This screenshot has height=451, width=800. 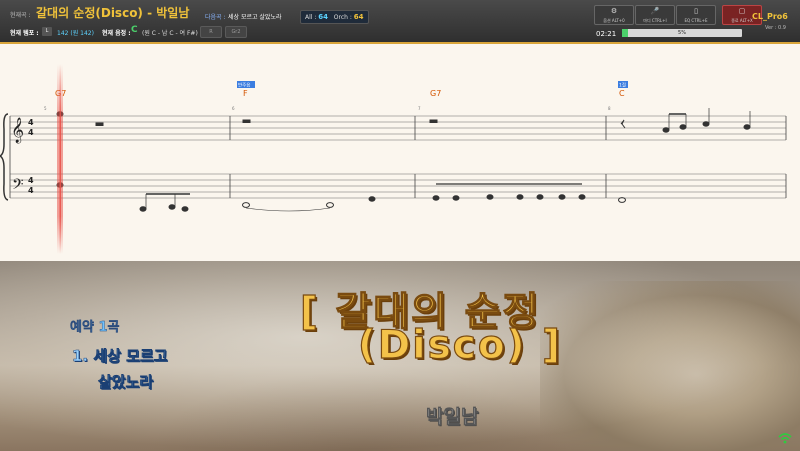 I want to click on options-button: ⚙ 옵션 ALT+0, so click(x=614, y=15).